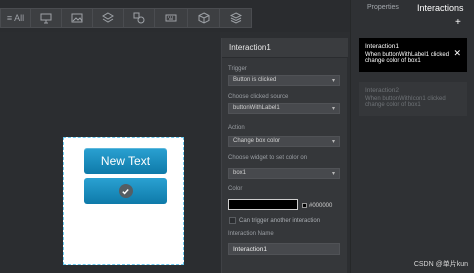 The image size is (474, 273). I want to click on editor-title: Interaction1, so click(285, 48).